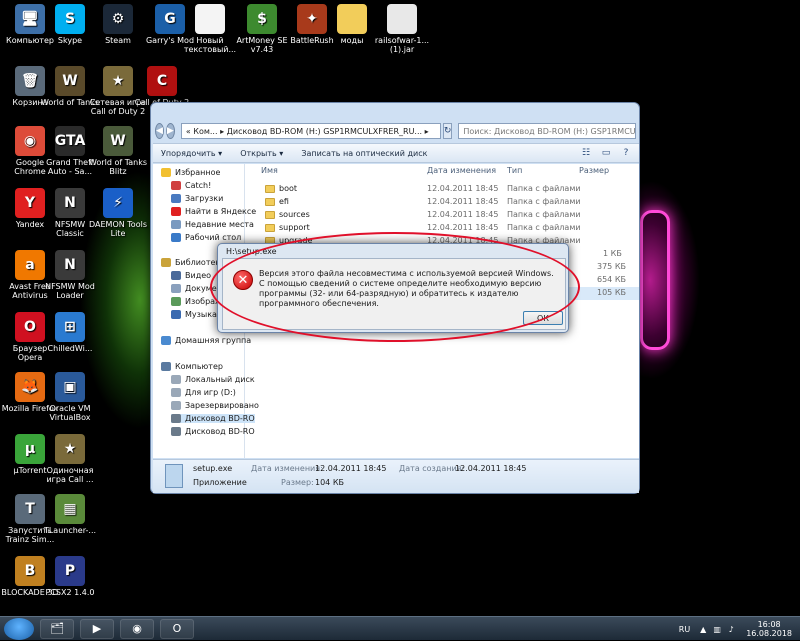 The width and height of the screenshot is (800, 641). I want to click on folder-icon, so click(270, 214).